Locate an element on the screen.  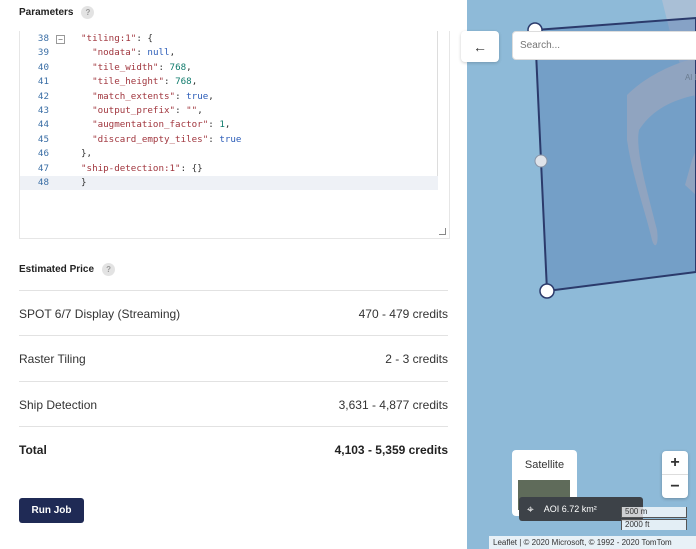
parameters-header: Parameters ? is located at coordinates (57, 12).